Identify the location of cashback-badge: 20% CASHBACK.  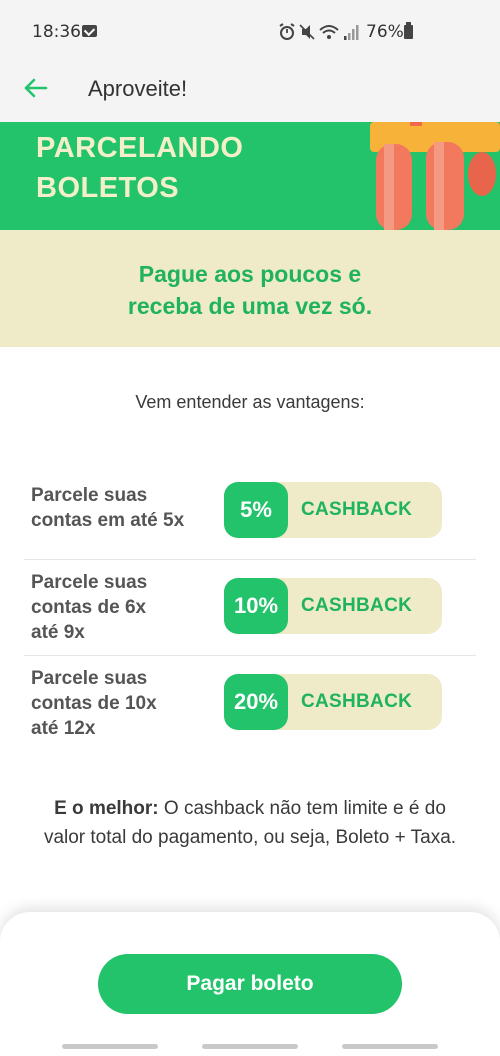
(333, 702).